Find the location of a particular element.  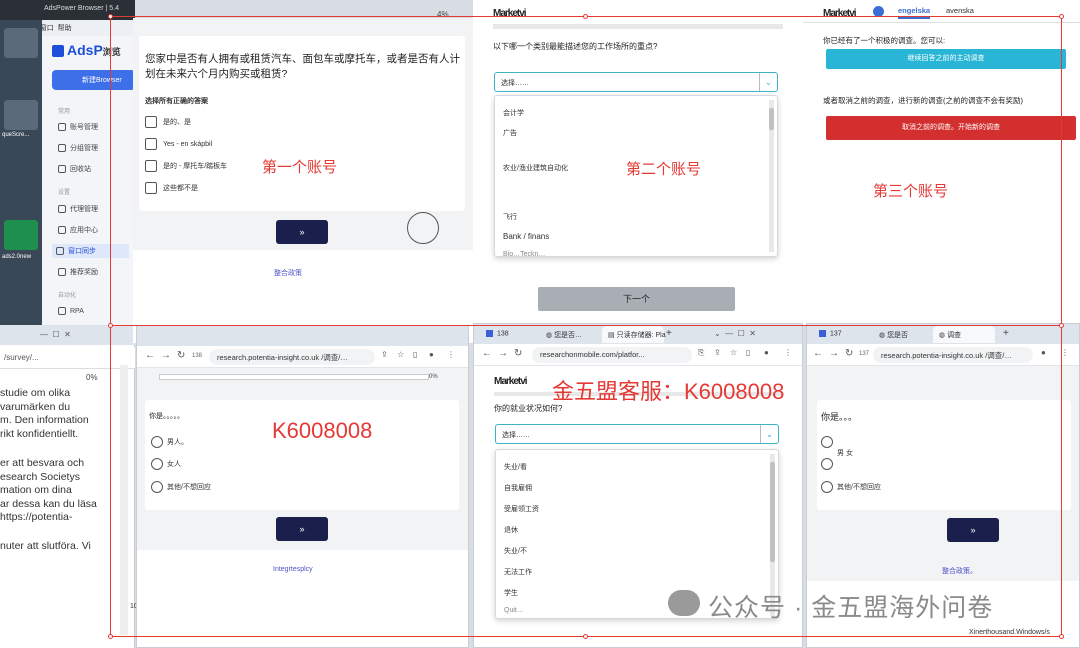

lang-tab-swedish: avenska is located at coordinates (960, 10).